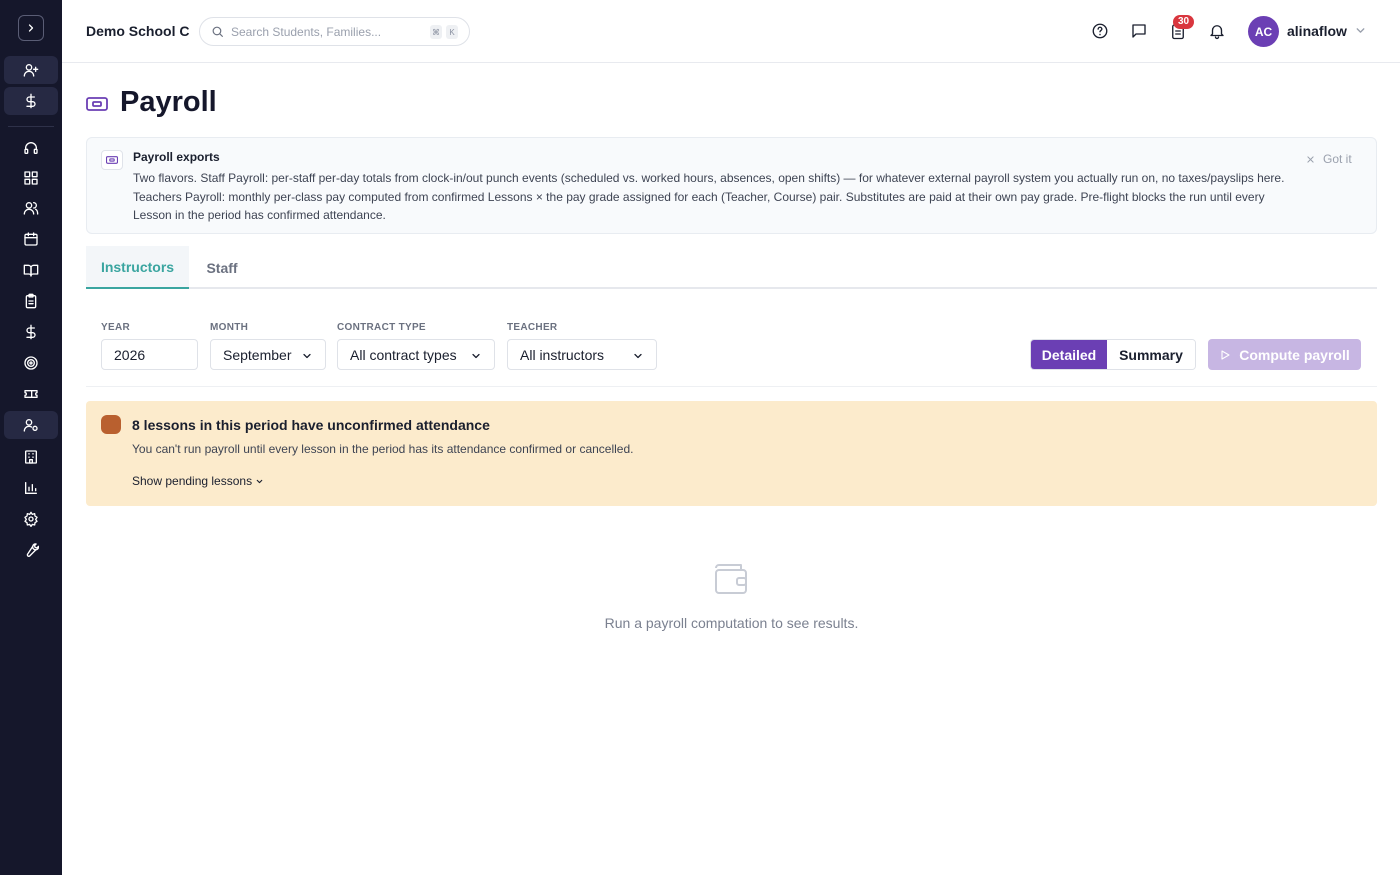 This screenshot has width=1400, height=875. I want to click on sidebar-item-calendar, so click(31, 239).